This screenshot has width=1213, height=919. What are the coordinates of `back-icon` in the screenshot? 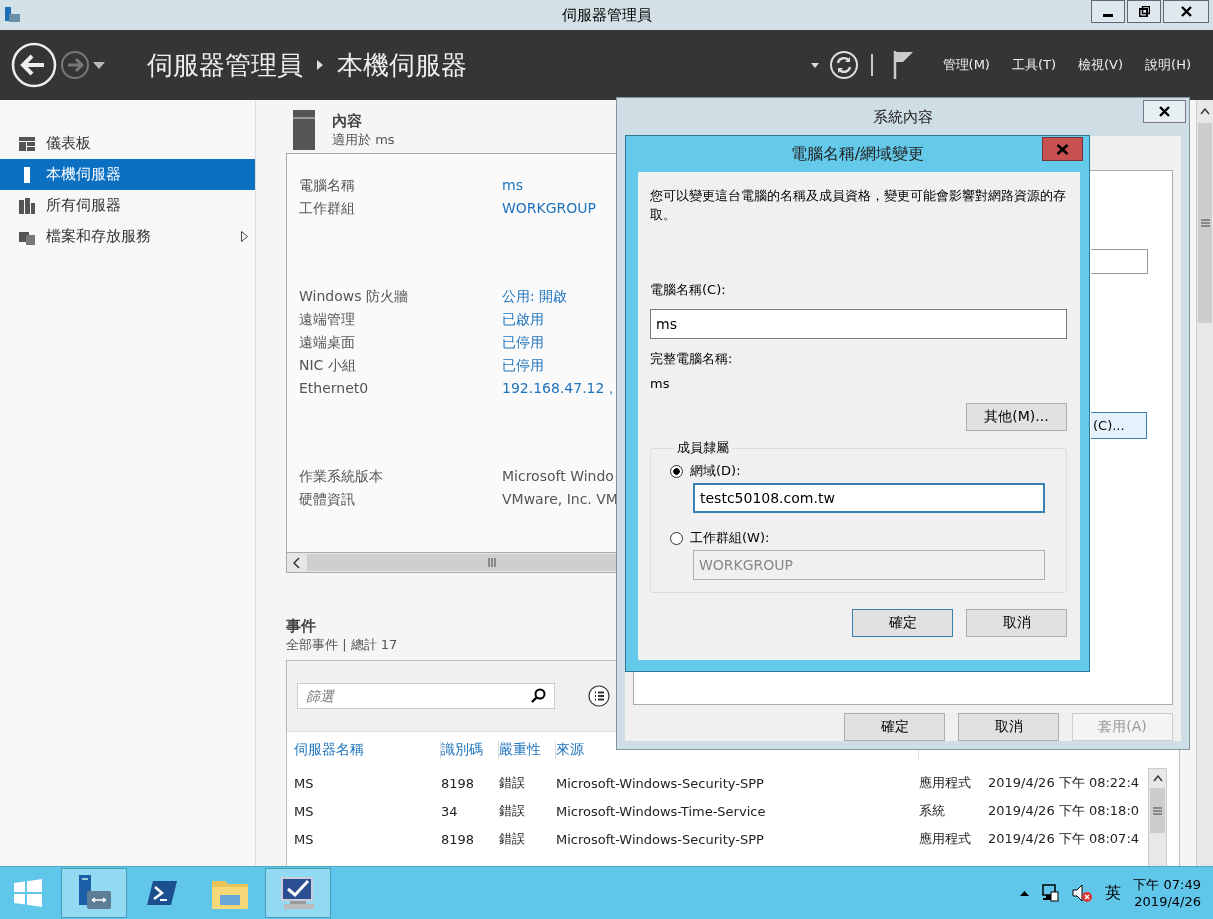 It's located at (34, 65).